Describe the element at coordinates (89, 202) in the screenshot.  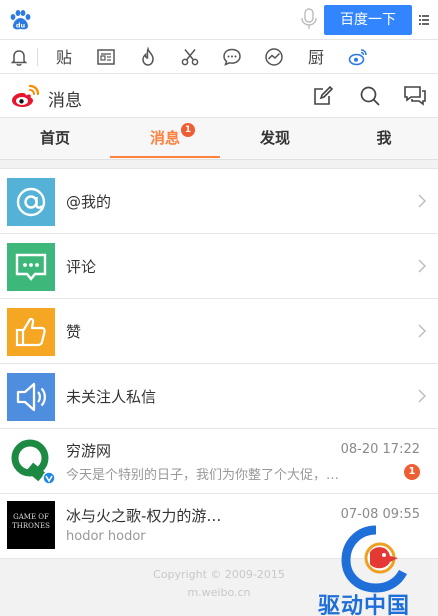
I see `list-item-label: @我的` at that location.